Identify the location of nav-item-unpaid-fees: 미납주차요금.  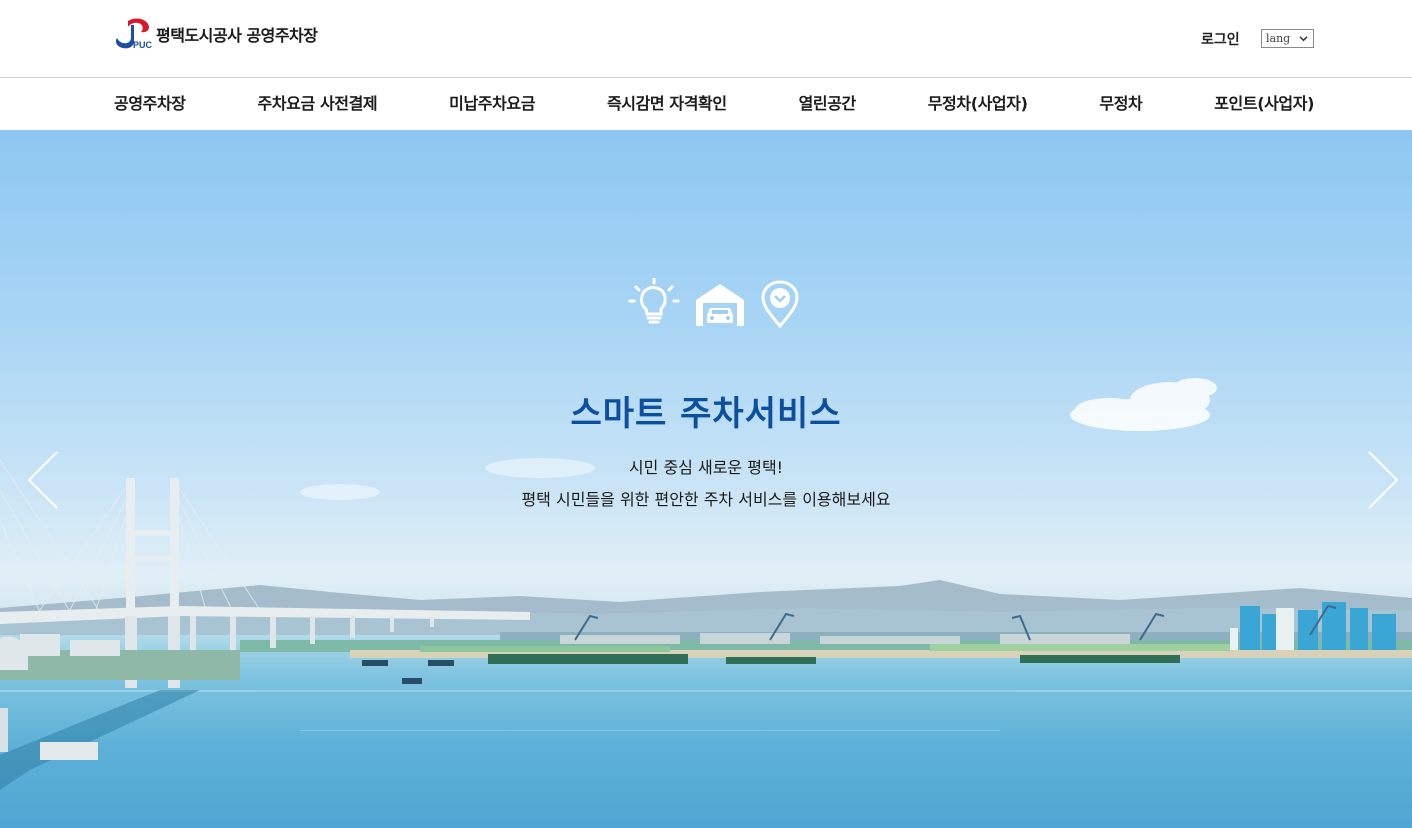
(492, 104).